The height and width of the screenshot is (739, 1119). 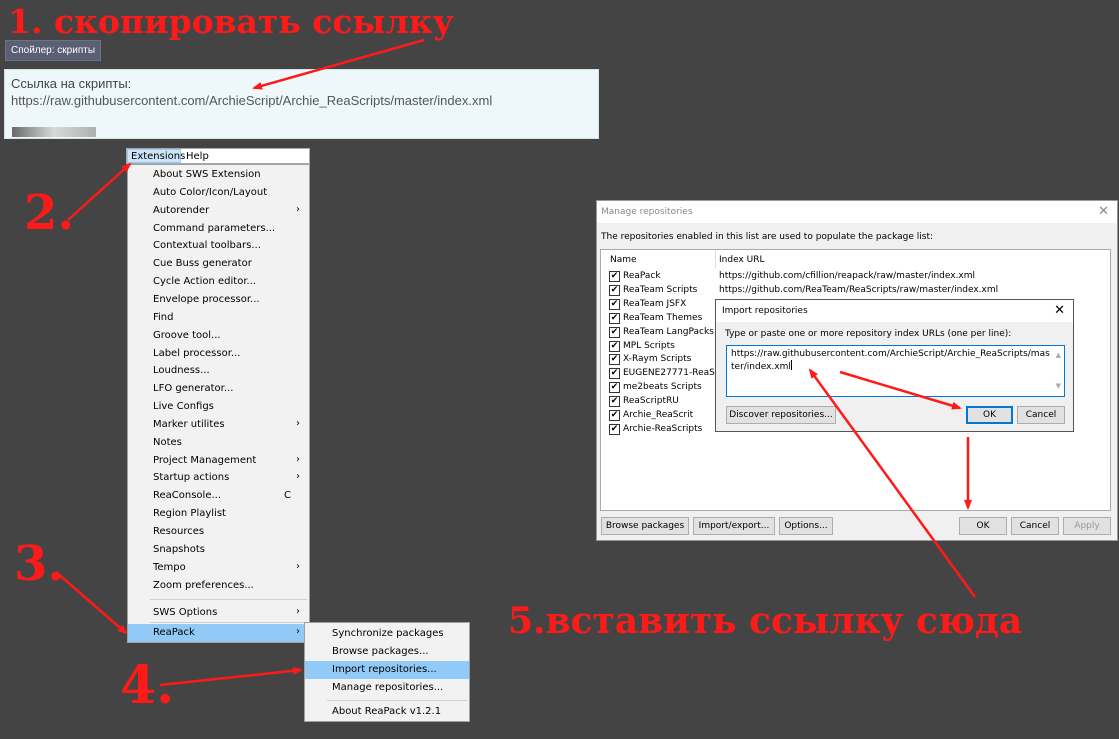 I want to click on arrow-to-import-ok, so click(x=900, y=390).